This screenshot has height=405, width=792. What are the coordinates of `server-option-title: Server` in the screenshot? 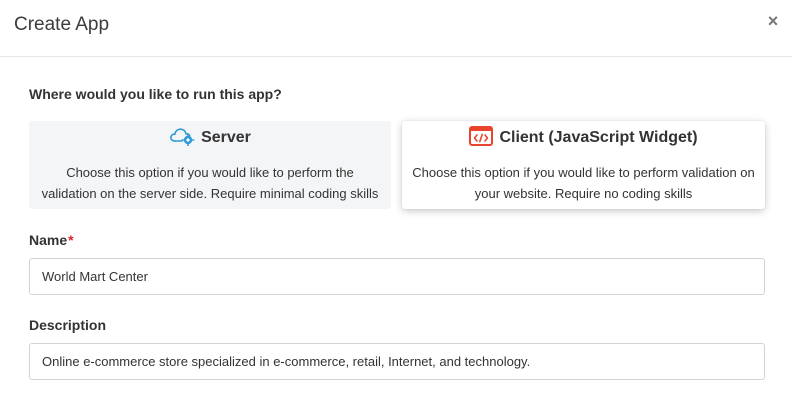 It's located at (226, 137).